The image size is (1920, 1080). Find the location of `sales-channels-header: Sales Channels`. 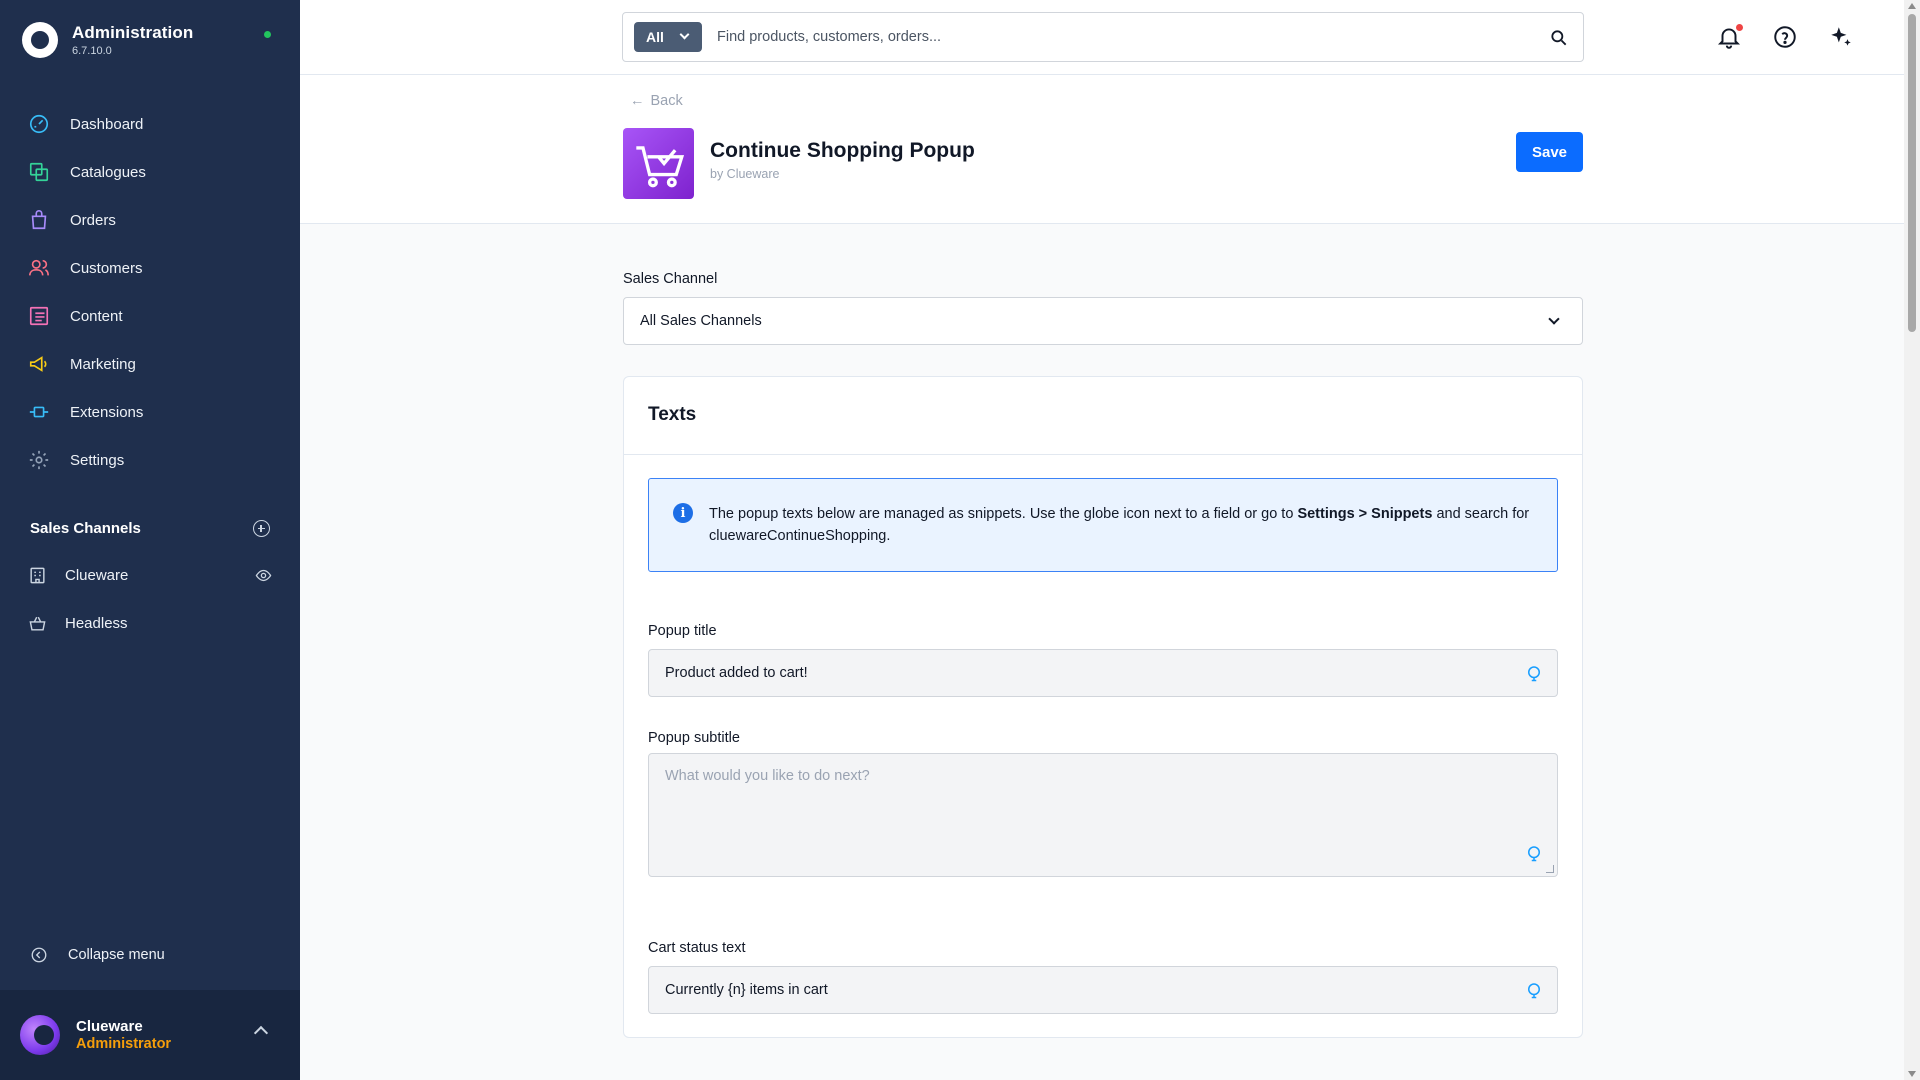

sales-channels-header: Sales Channels is located at coordinates (150, 528).